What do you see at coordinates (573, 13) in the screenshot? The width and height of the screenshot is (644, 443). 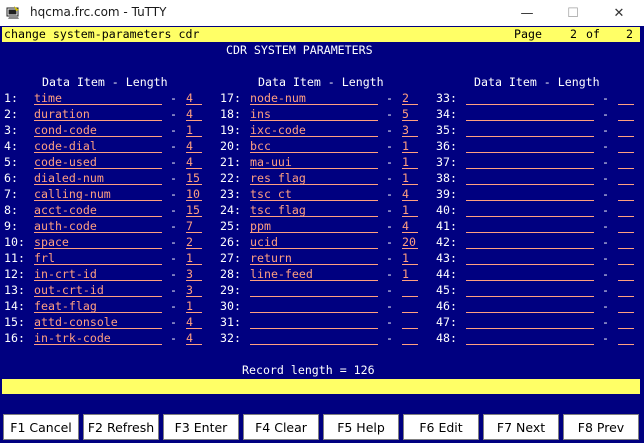 I see `maximize-button: ☐` at bounding box center [573, 13].